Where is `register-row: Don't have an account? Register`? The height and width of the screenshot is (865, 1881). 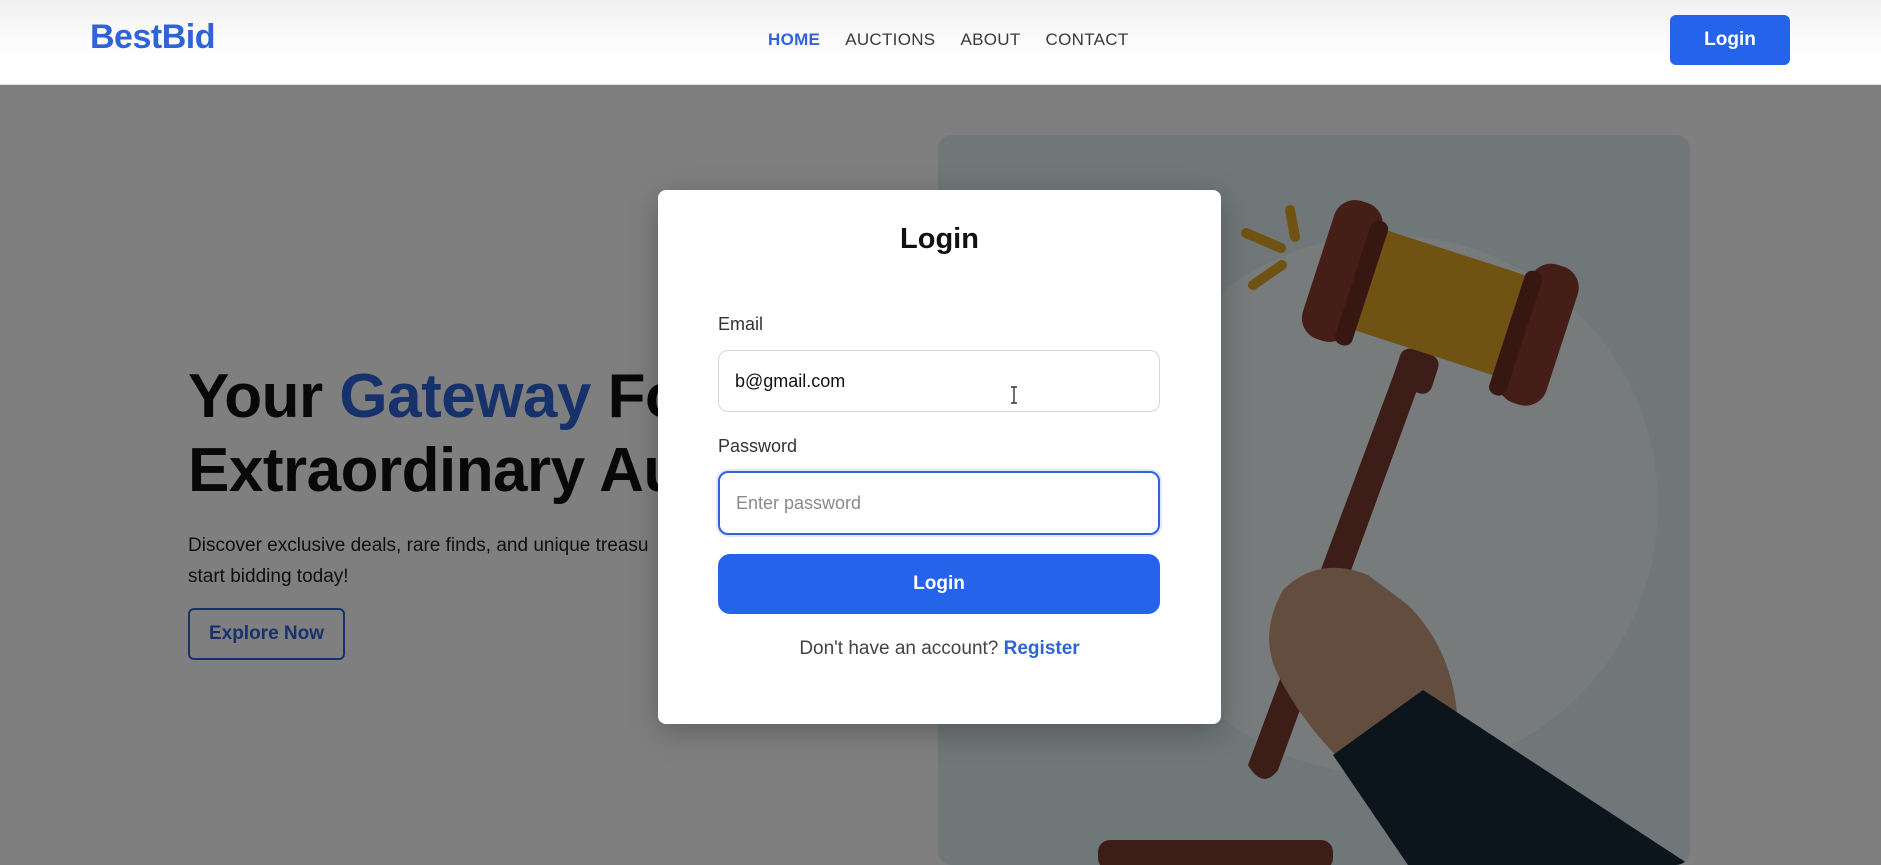
register-row: Don't have an account? Register is located at coordinates (939, 649).